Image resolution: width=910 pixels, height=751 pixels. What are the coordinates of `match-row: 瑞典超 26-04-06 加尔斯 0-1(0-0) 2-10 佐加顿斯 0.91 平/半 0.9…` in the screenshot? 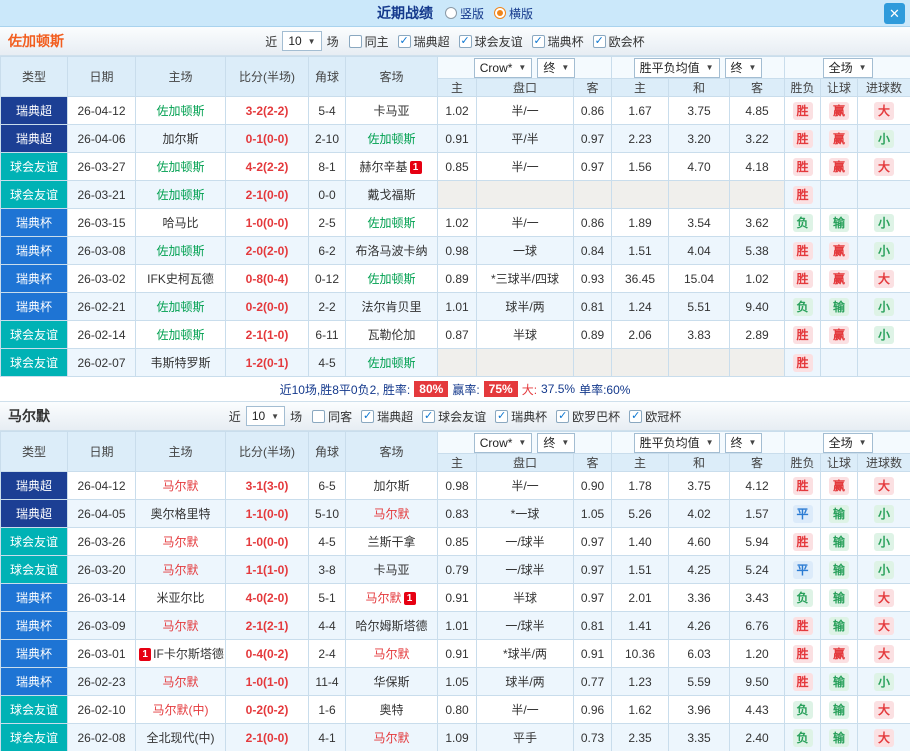 It's located at (455, 138).